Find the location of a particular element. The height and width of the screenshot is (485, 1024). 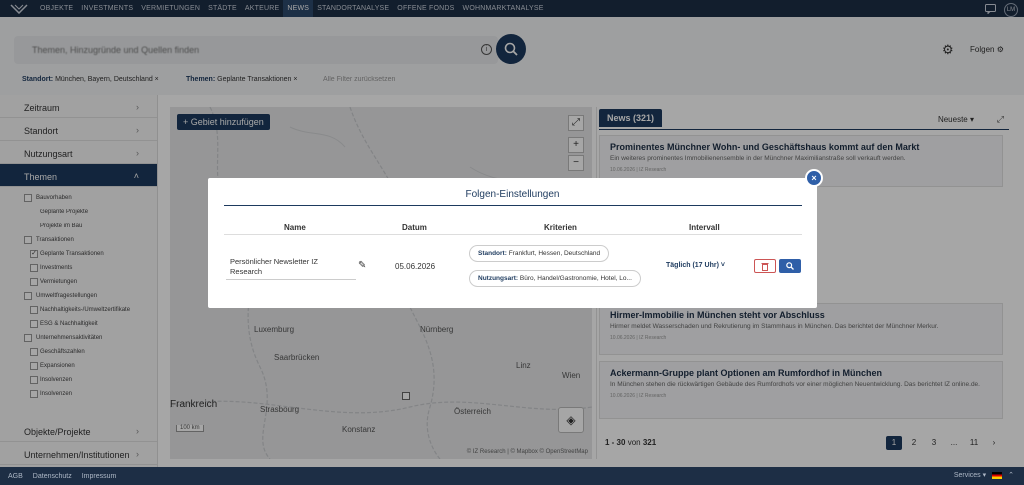

view-results-button is located at coordinates (790, 266).